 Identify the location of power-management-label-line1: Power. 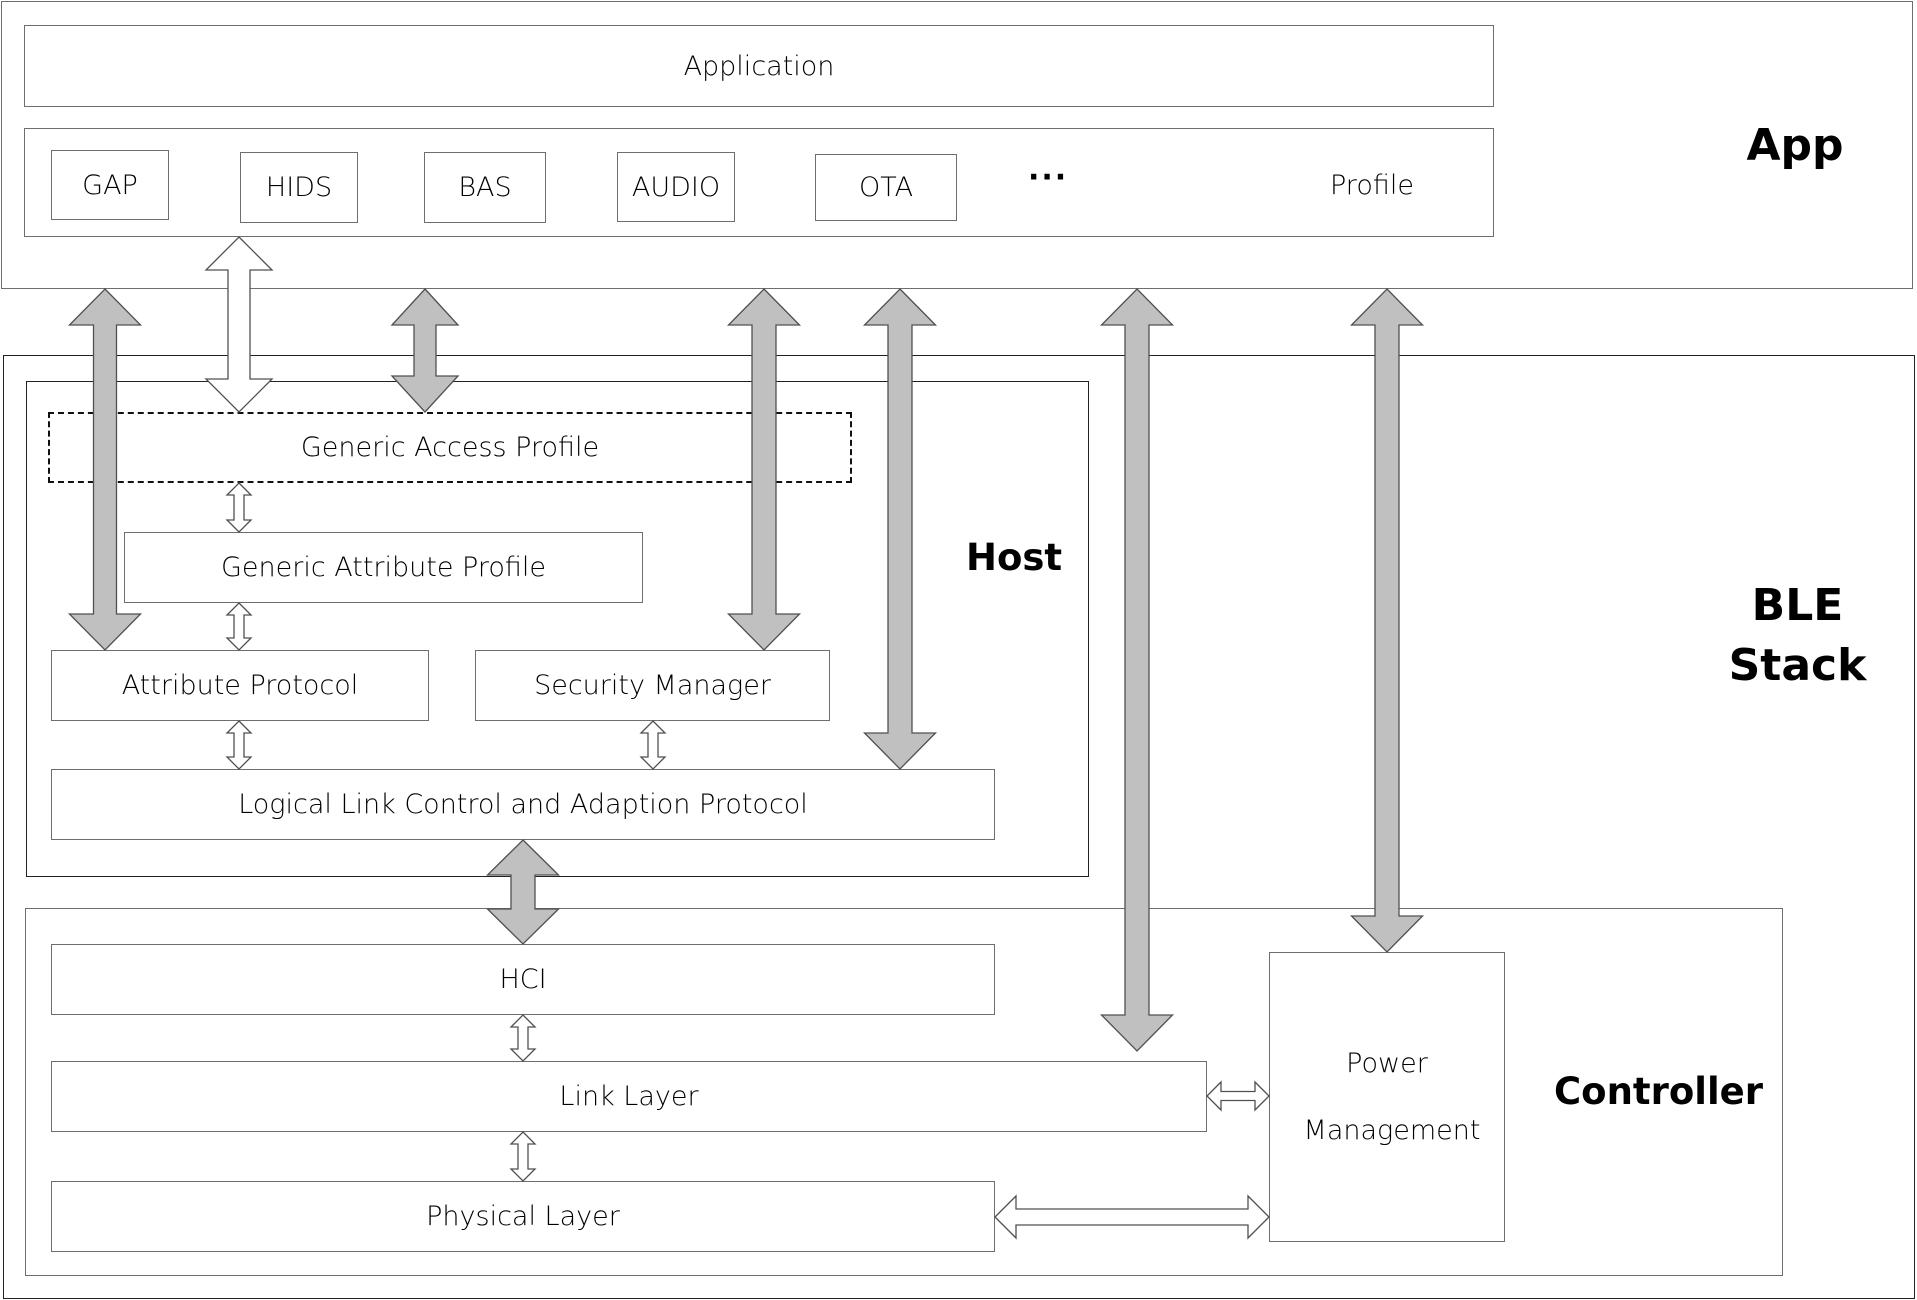
(1387, 1063).